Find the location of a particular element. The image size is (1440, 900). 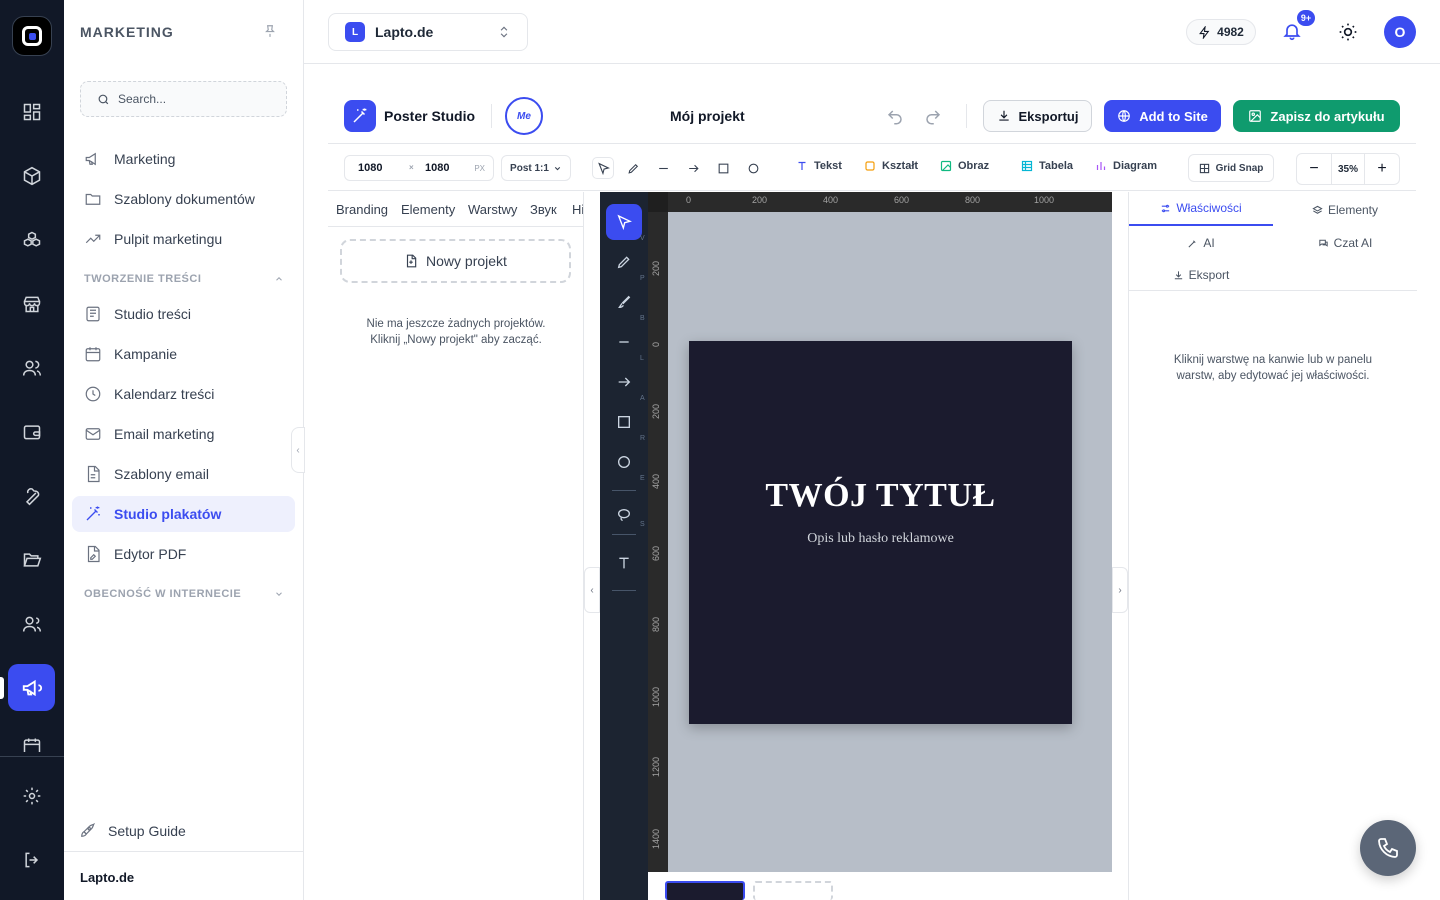

search-icon is located at coordinates (103, 99).